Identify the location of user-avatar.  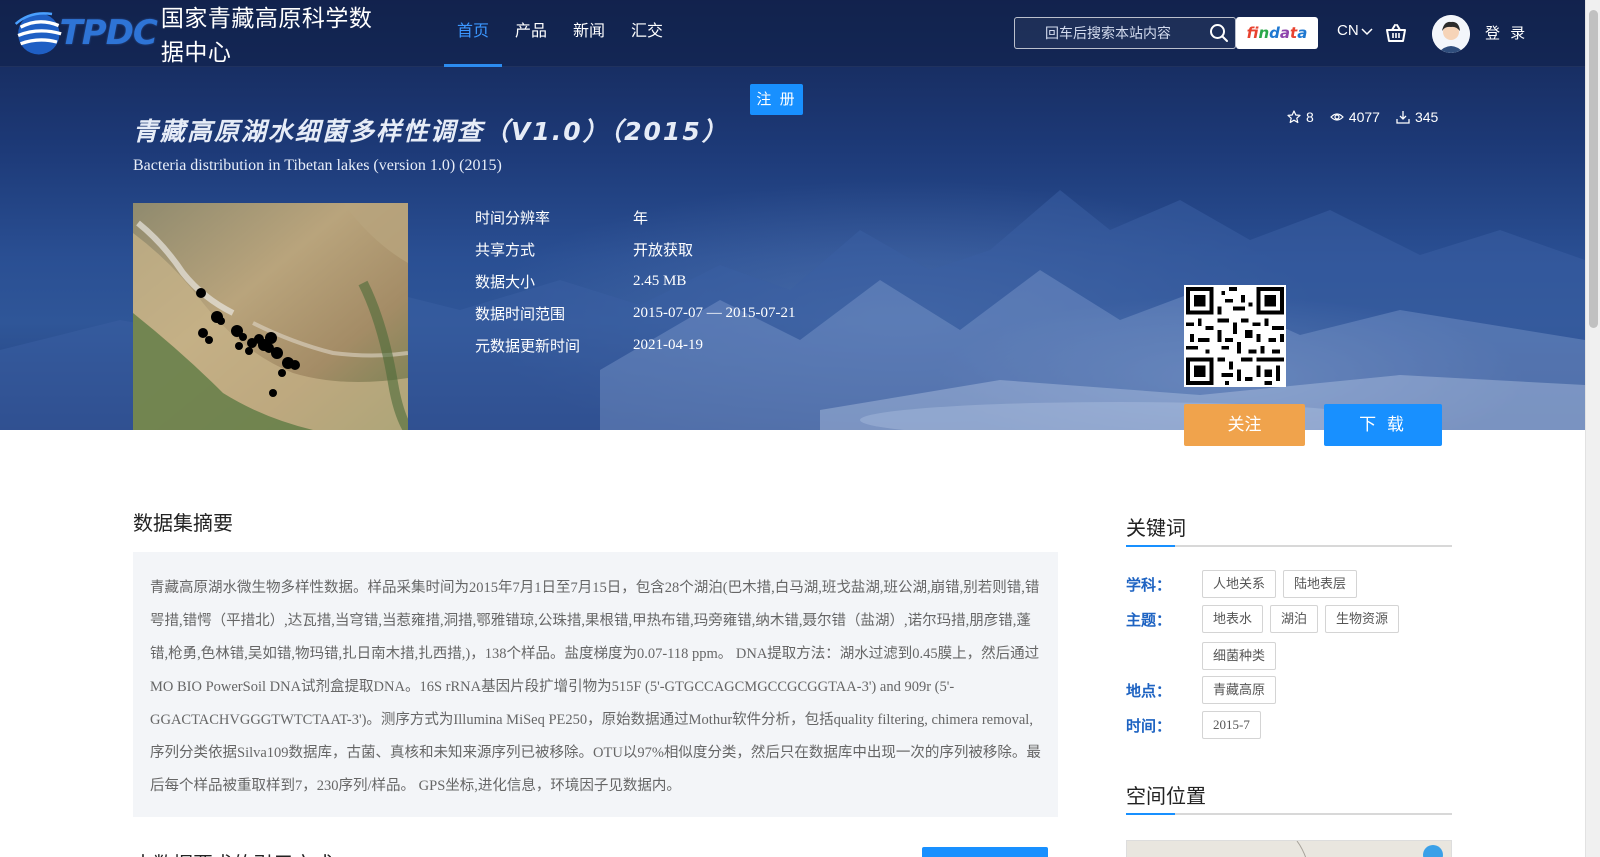
(1451, 34).